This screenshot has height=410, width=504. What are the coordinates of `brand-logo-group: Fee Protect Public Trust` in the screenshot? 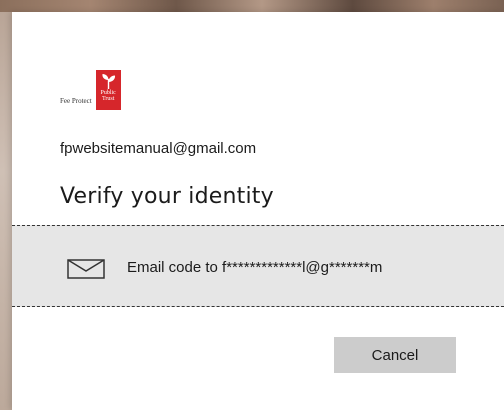 It's located at (90, 88).